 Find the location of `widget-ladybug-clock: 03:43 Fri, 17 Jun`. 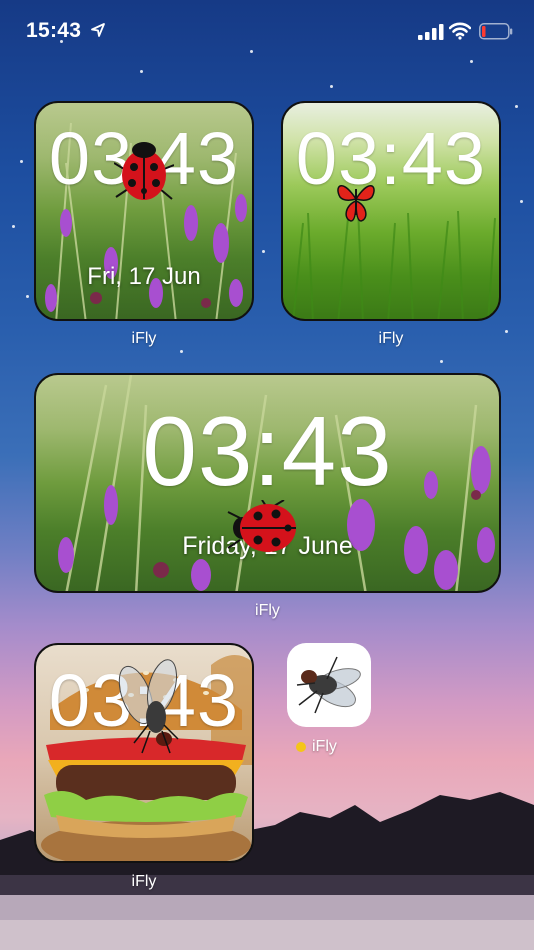

widget-ladybug-clock: 03:43 Fri, 17 Jun is located at coordinates (144, 211).